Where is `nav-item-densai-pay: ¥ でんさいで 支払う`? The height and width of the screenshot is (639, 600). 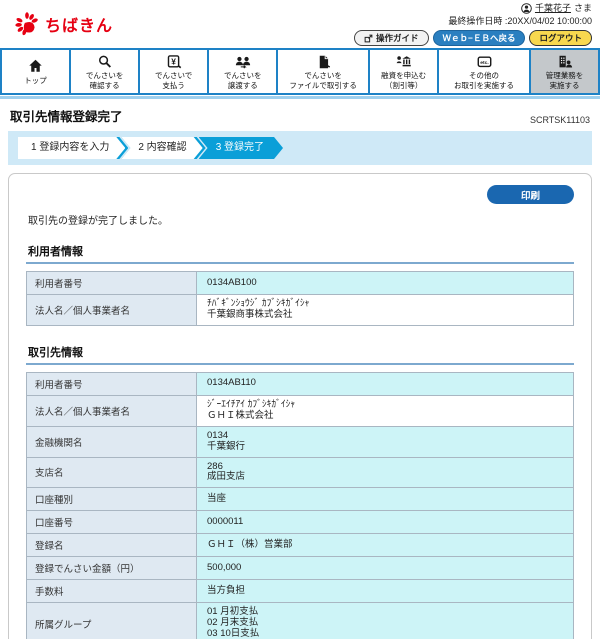 nav-item-densai-pay: ¥ でんさいで 支払う is located at coordinates (174, 71).